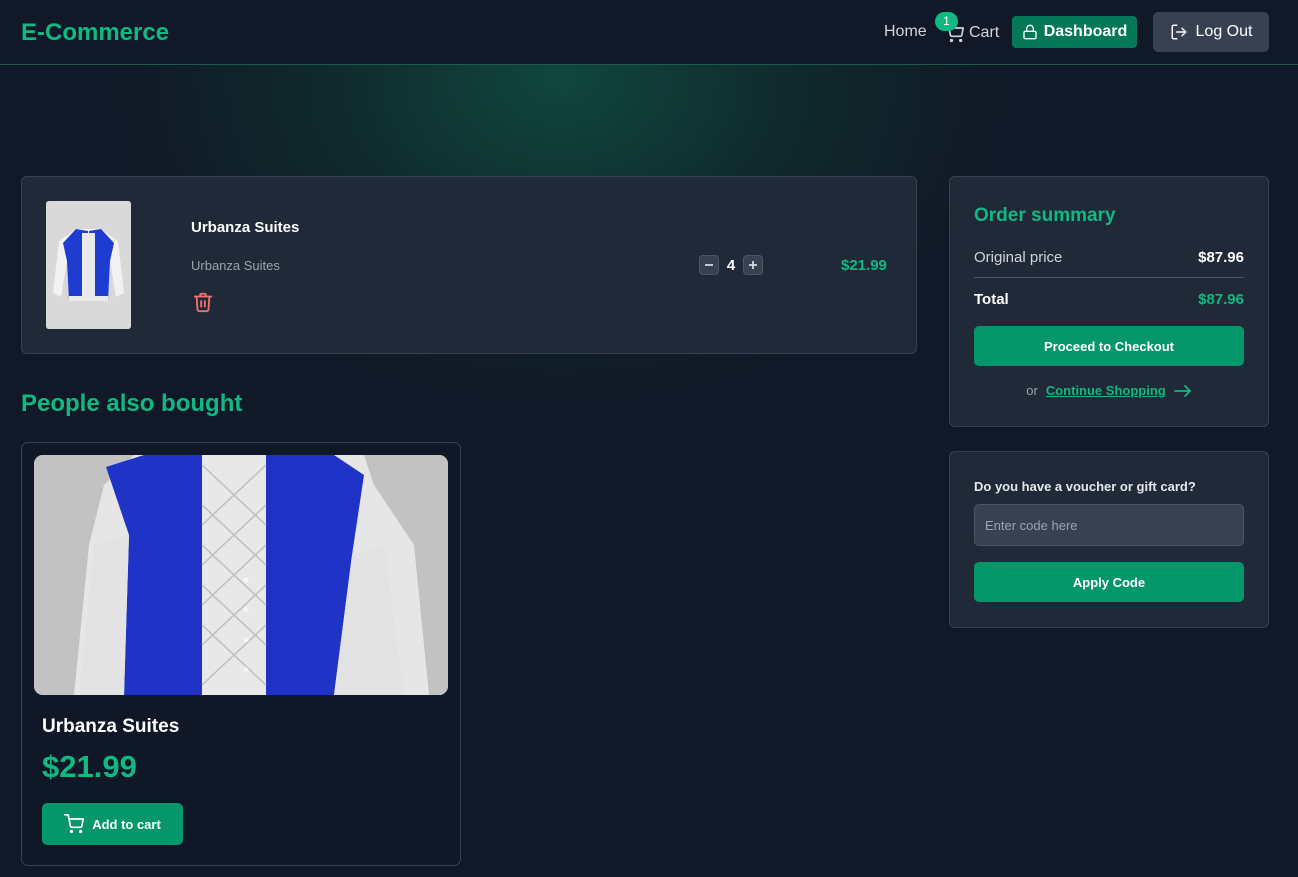 This screenshot has height=877, width=1298. I want to click on add-to-cart-label: Add to cart, so click(126, 824).